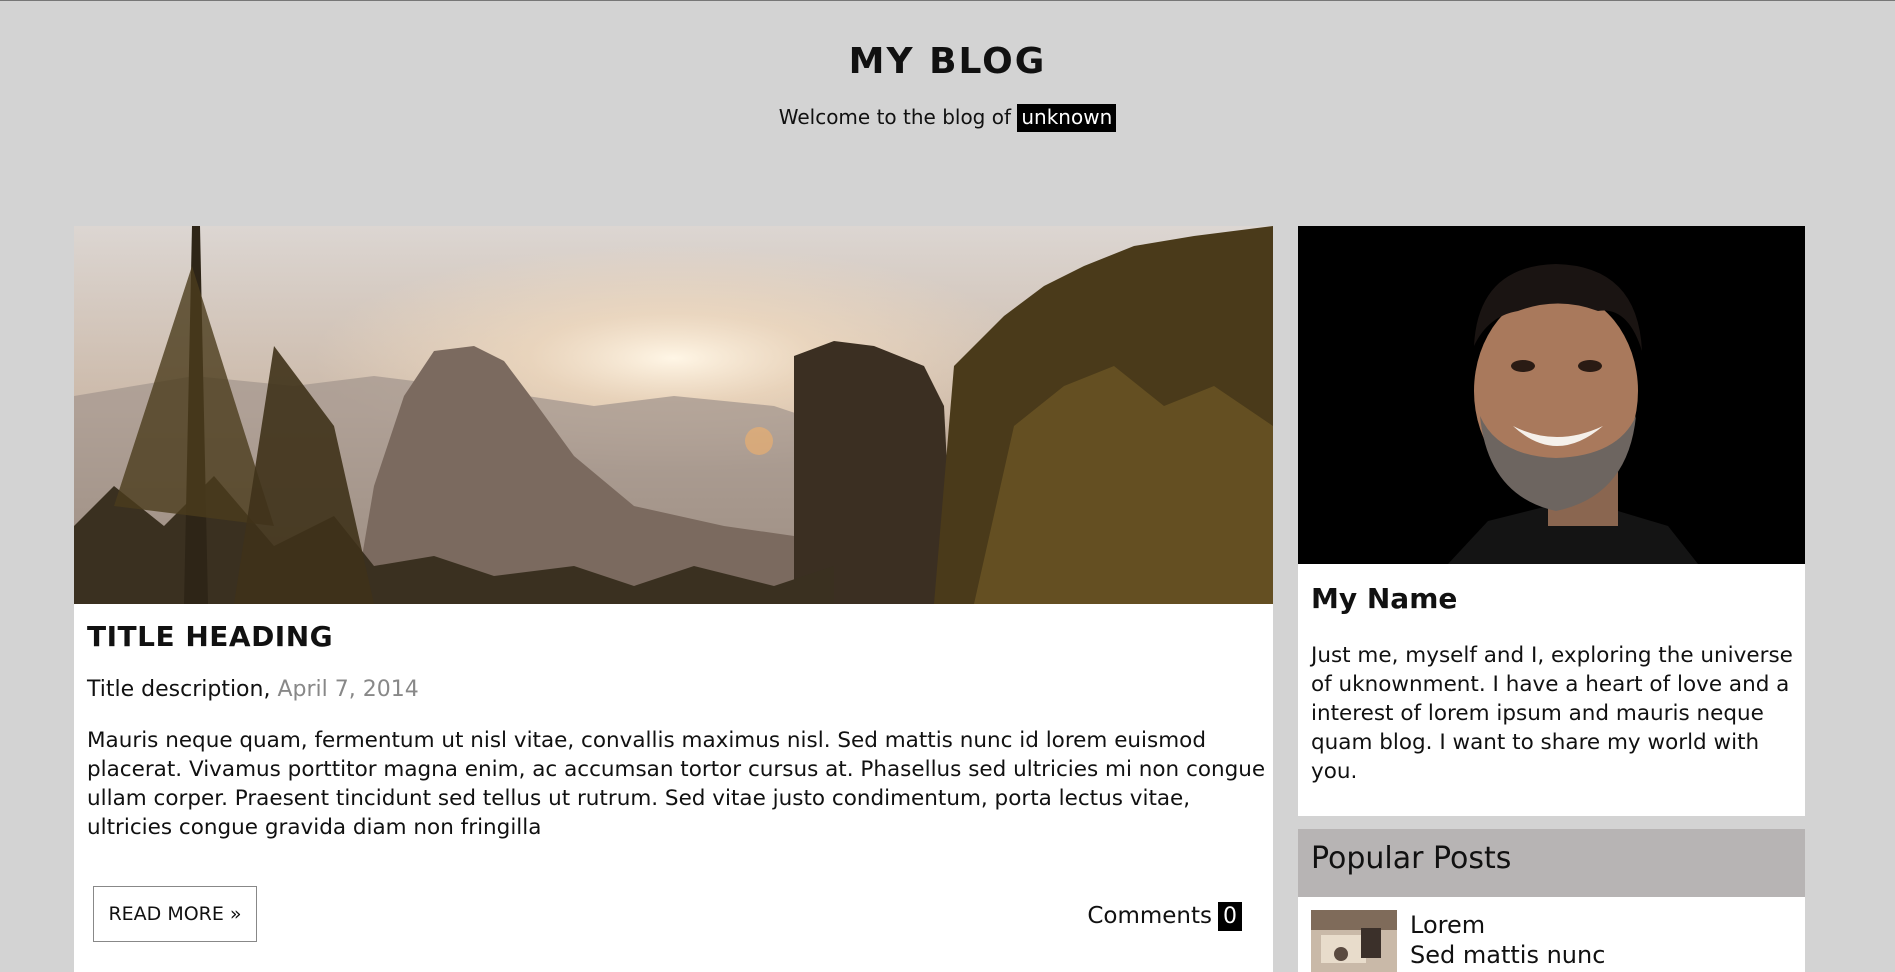 The image size is (1895, 972). What do you see at coordinates (1551, 863) in the screenshot?
I see `popular-posts-heading: Popular Posts` at bounding box center [1551, 863].